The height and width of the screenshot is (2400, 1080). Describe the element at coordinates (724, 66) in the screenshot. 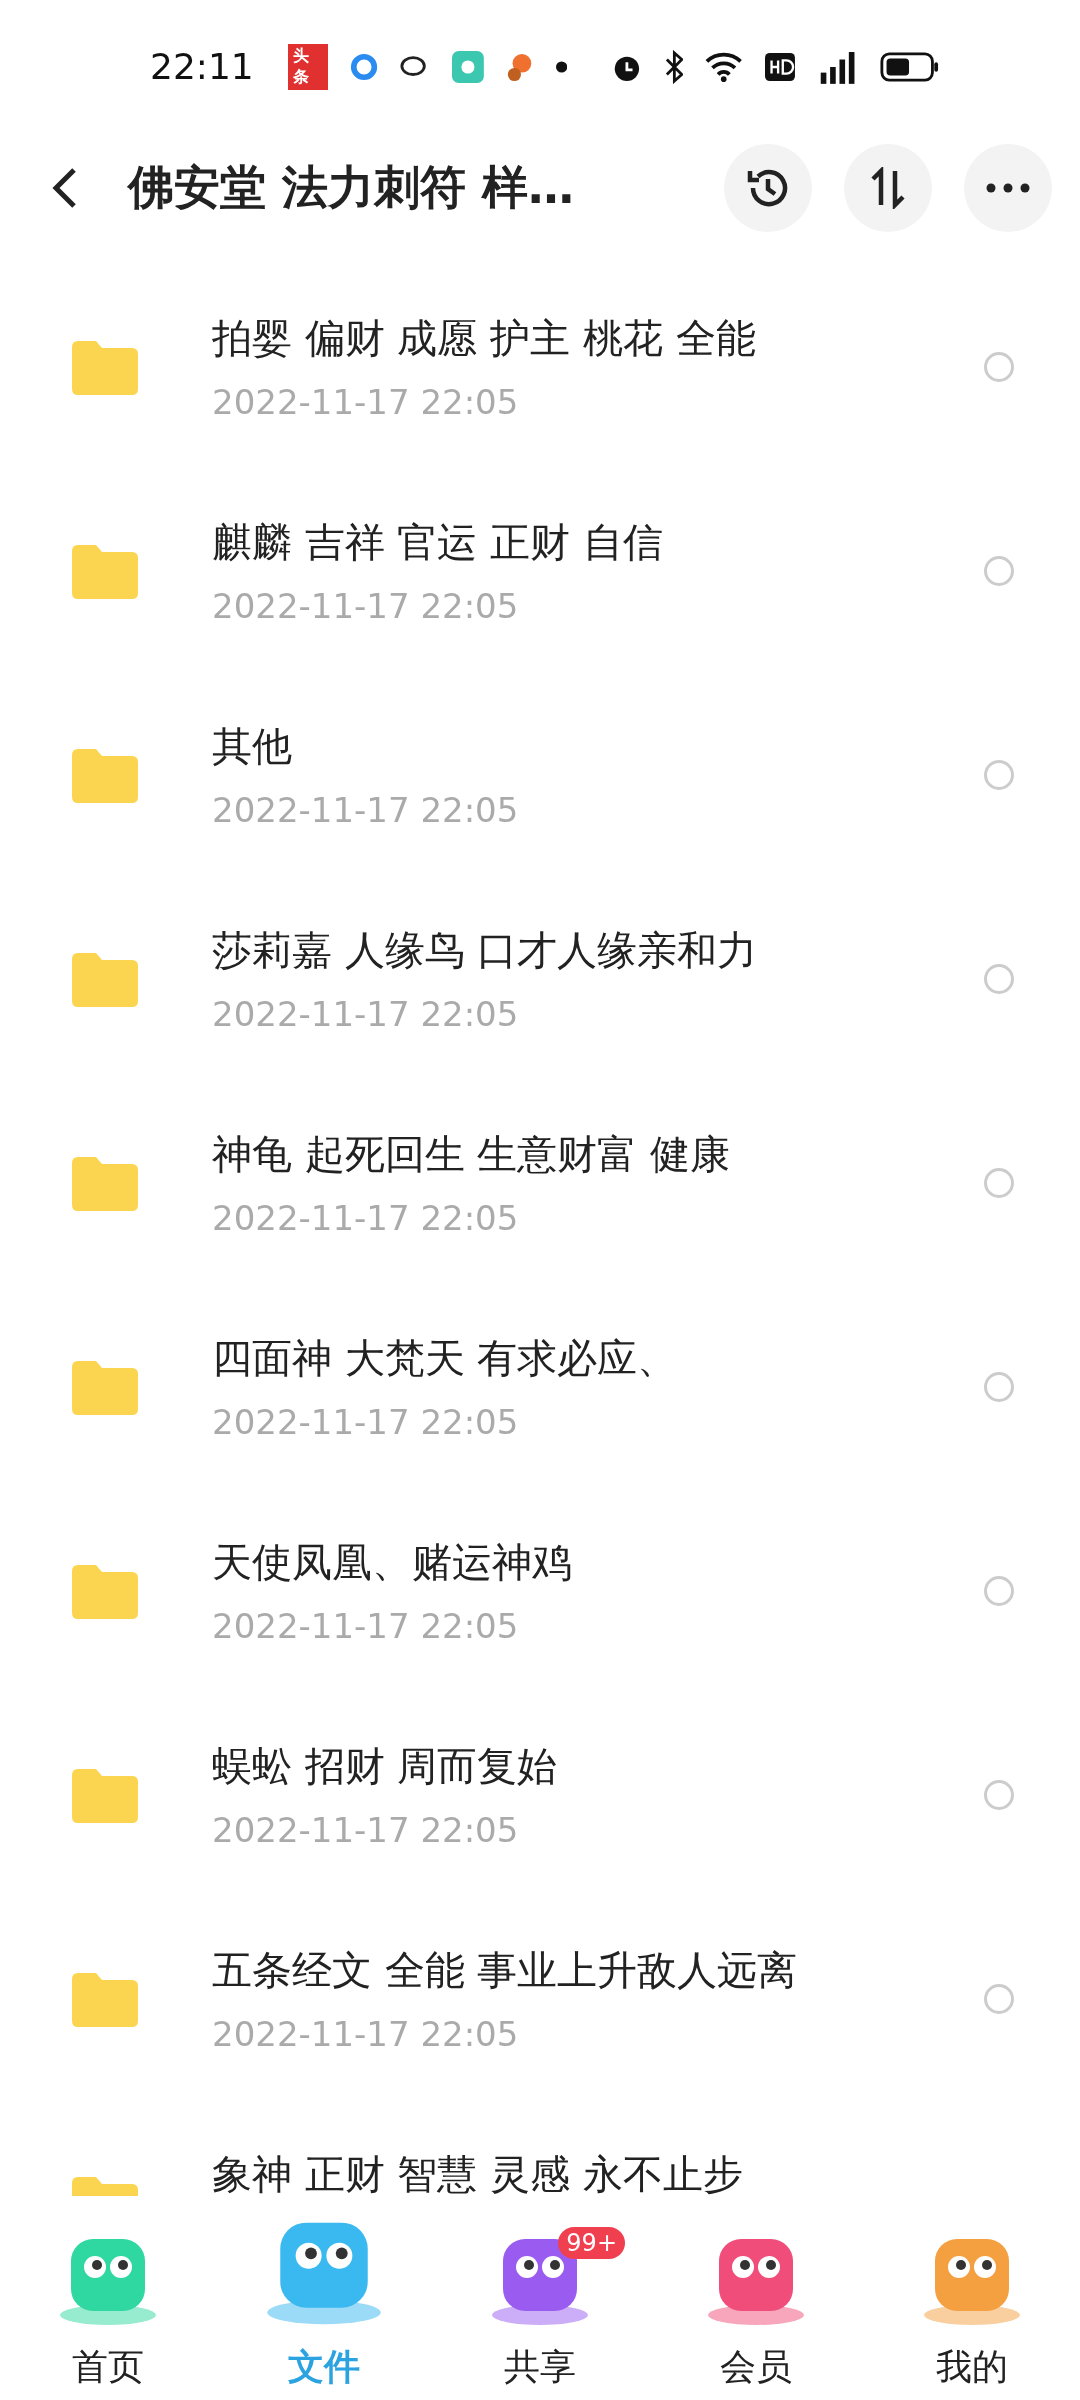

I see `wifi-icon` at that location.